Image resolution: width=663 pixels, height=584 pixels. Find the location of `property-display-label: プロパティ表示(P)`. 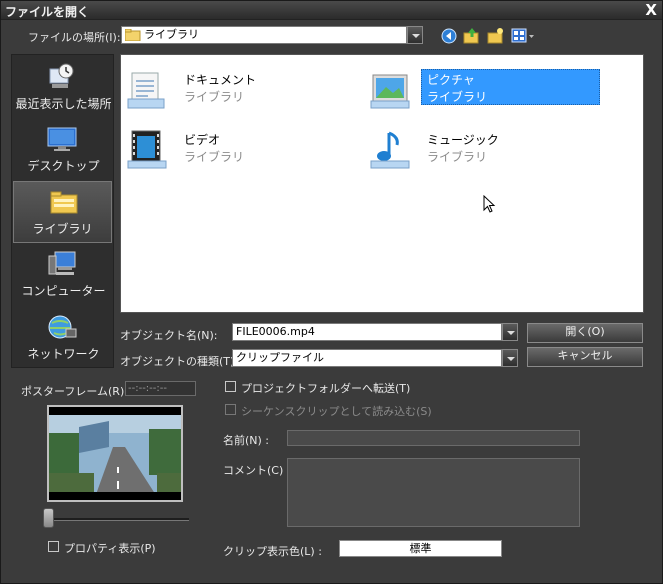

property-display-label: プロパティ表示(P) is located at coordinates (110, 548).